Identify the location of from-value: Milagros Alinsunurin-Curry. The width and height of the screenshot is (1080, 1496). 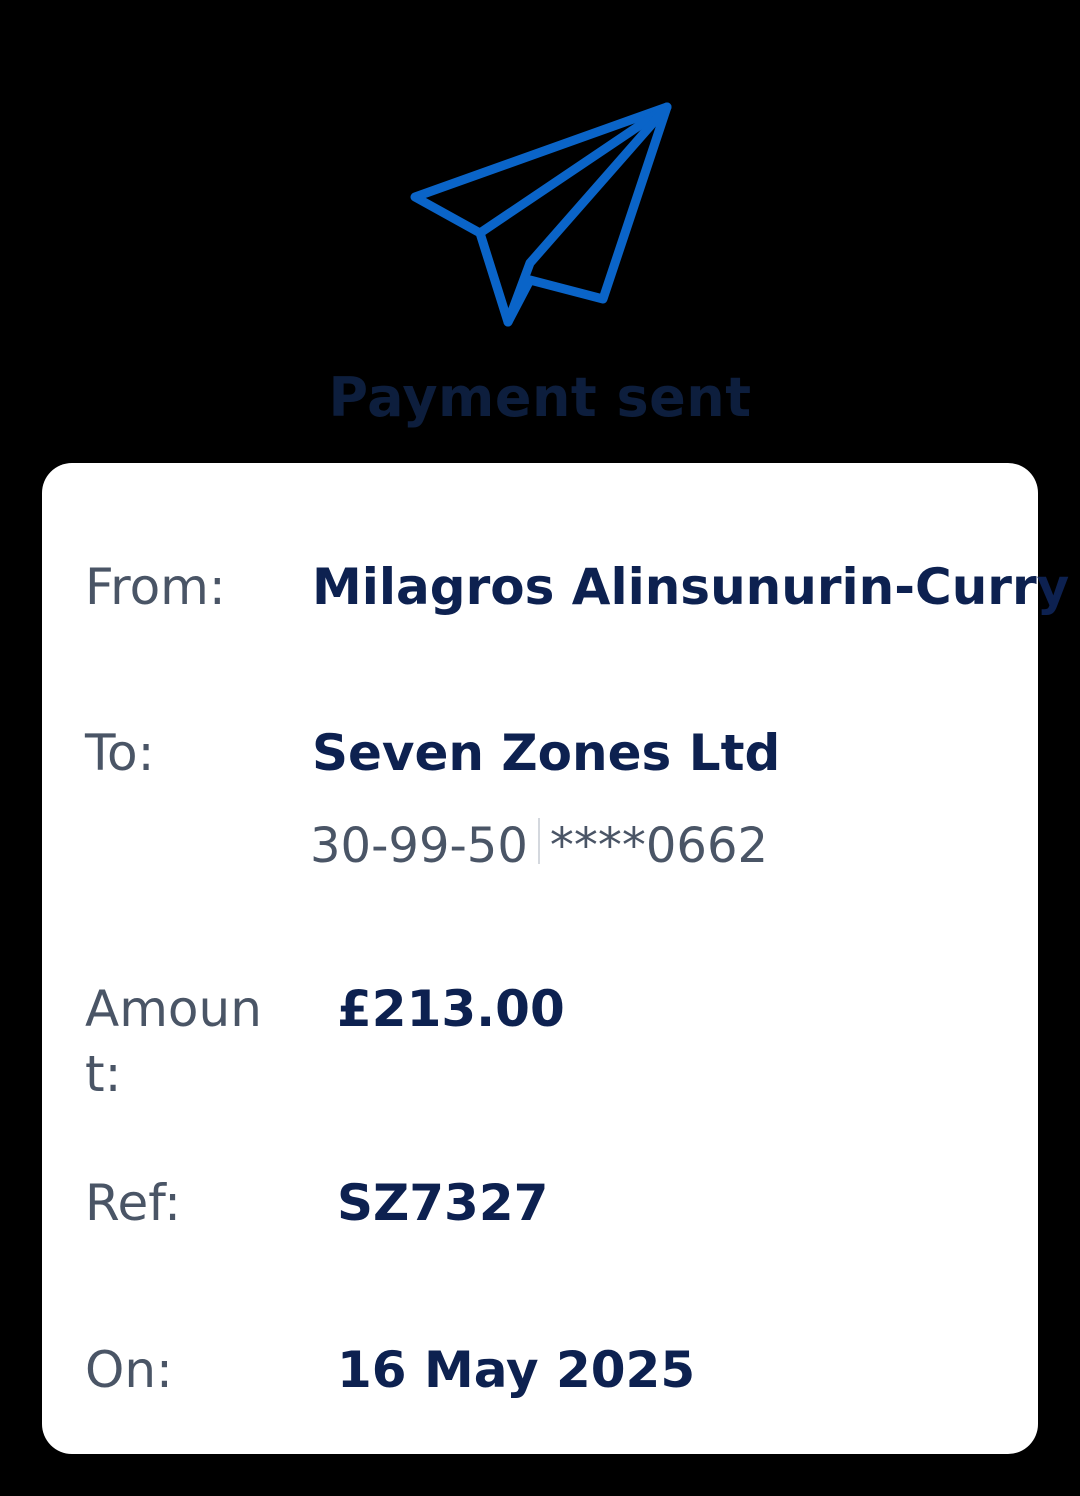
(691, 587).